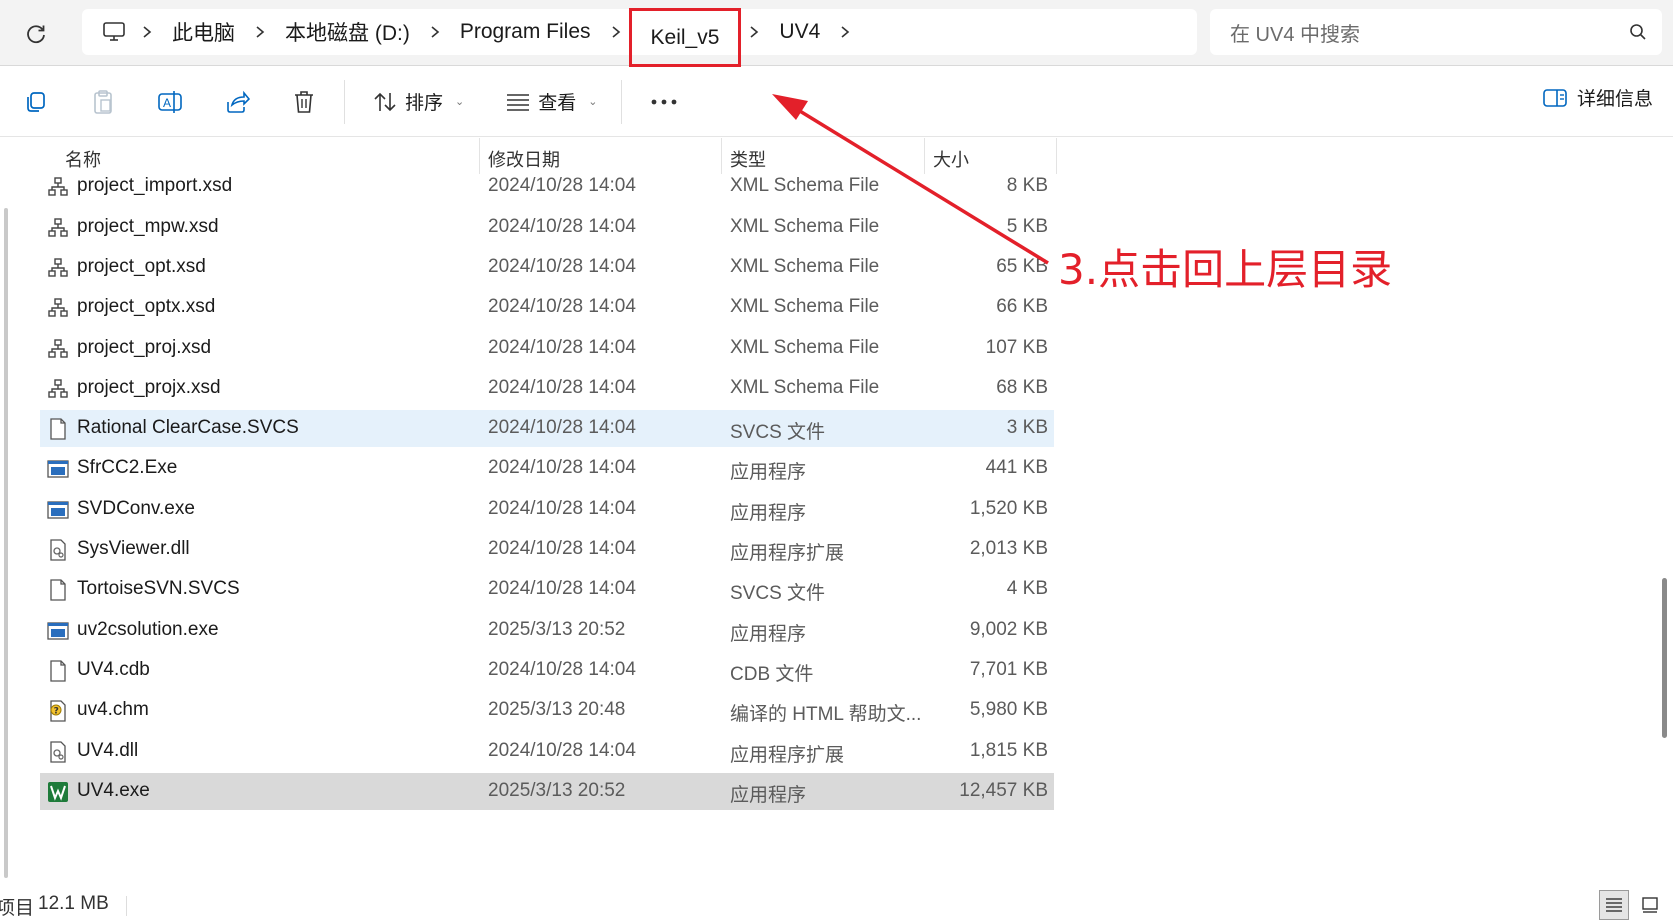  What do you see at coordinates (148, 629) in the screenshot?
I see `file-name: uv2csolution.exe` at bounding box center [148, 629].